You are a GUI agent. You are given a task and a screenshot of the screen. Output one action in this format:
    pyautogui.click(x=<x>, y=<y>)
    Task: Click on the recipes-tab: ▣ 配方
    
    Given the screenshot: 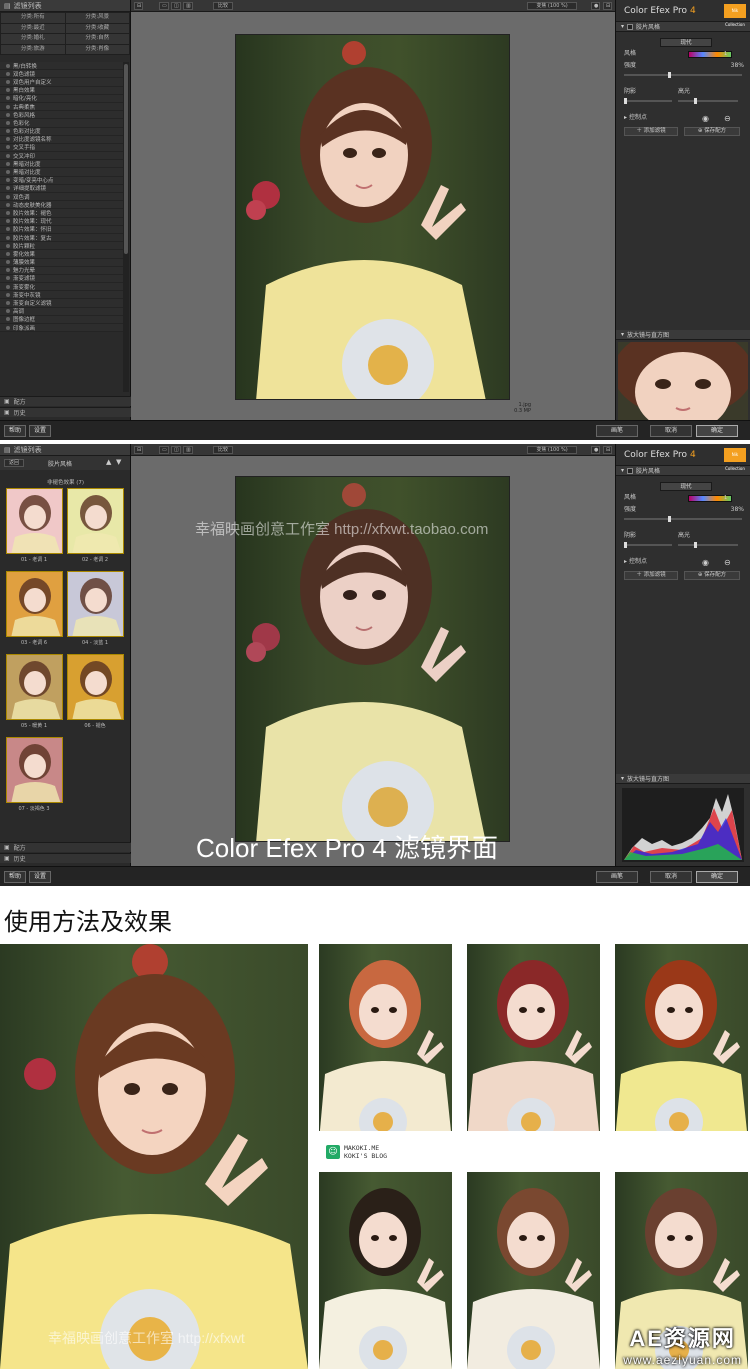 What is the action you would take?
    pyautogui.click(x=65, y=401)
    